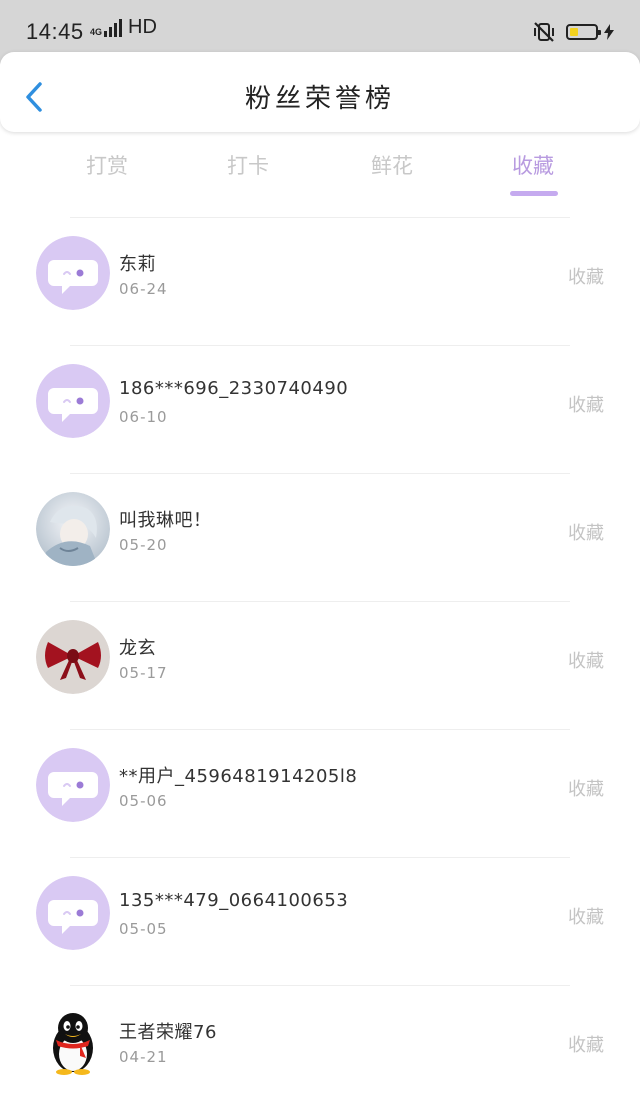  I want to click on fan-name: 王者荣耀76, so click(168, 1032).